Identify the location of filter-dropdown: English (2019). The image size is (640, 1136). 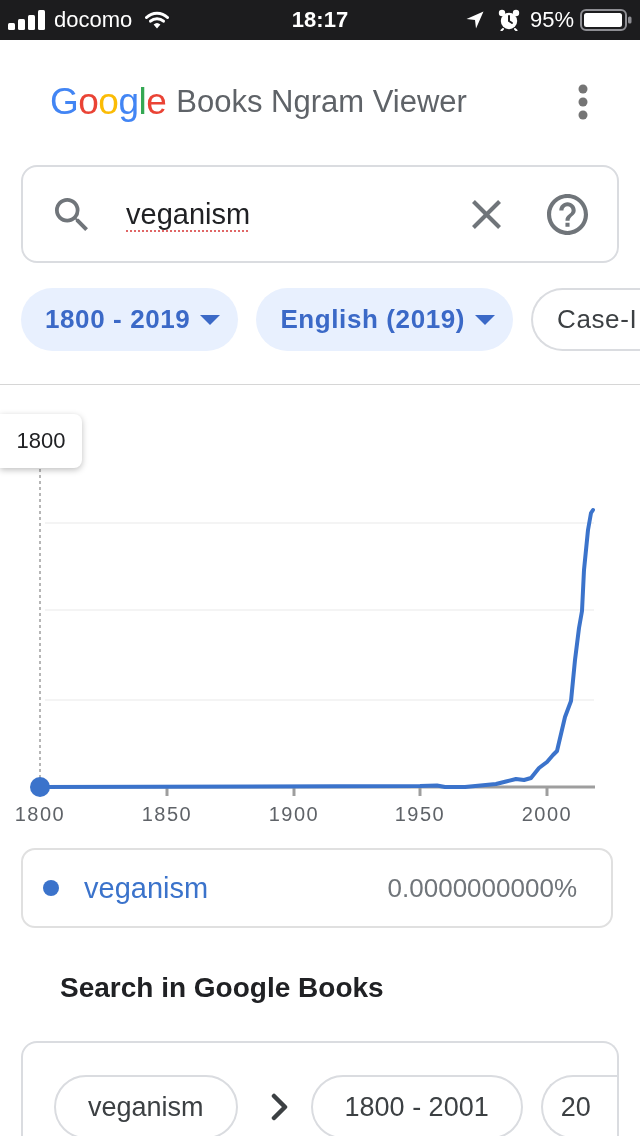
(385, 319).